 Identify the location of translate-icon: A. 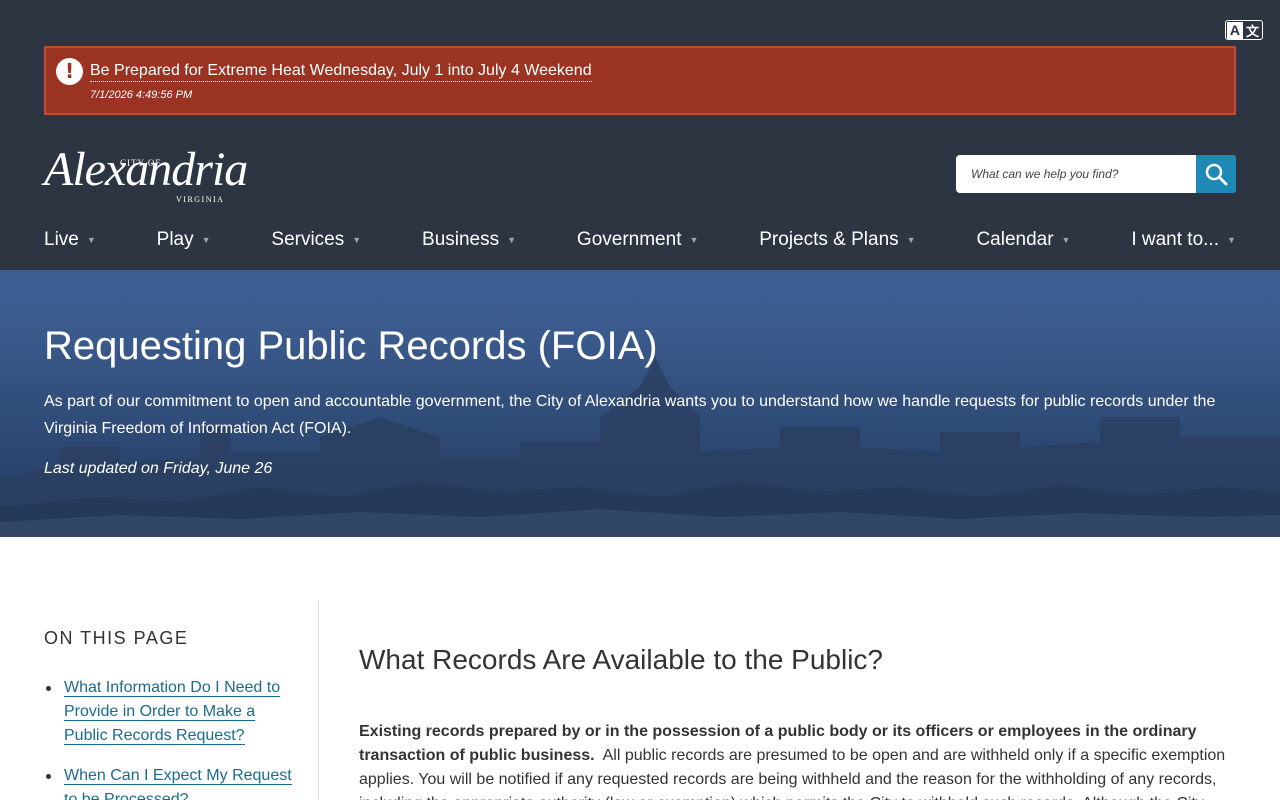
(1235, 30).